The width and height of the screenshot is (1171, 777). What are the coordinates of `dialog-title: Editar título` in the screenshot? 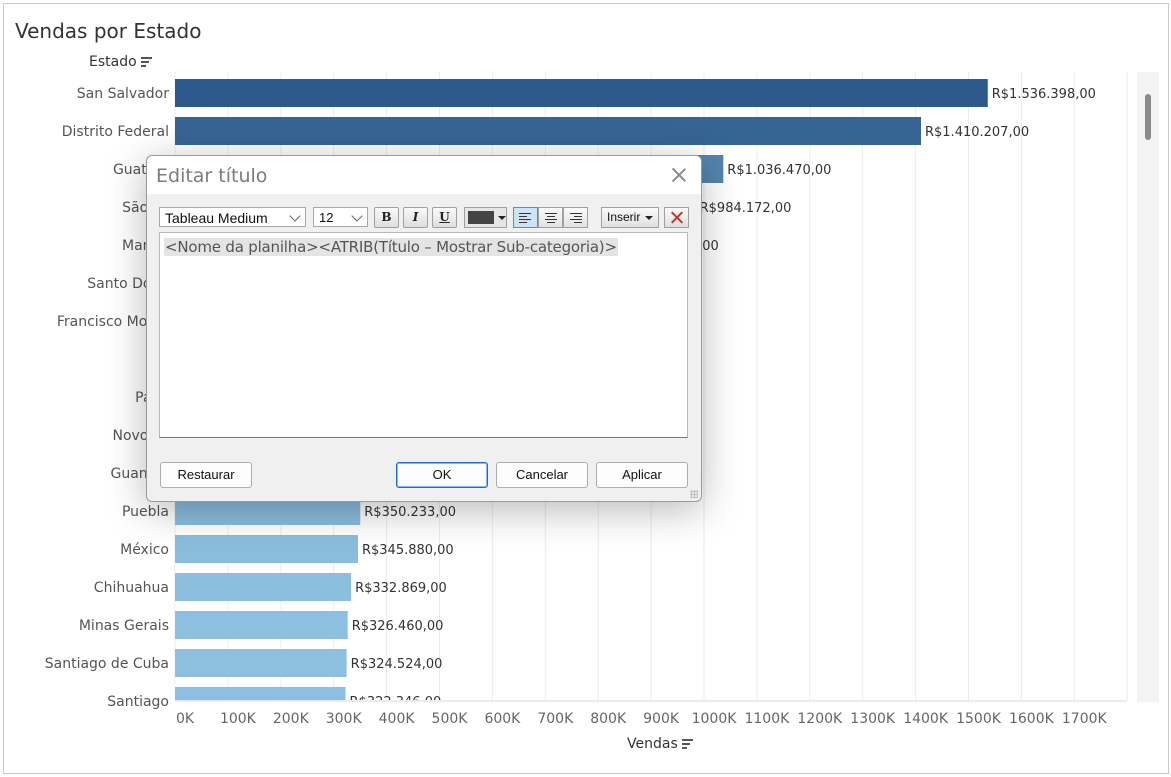 It's located at (212, 176).